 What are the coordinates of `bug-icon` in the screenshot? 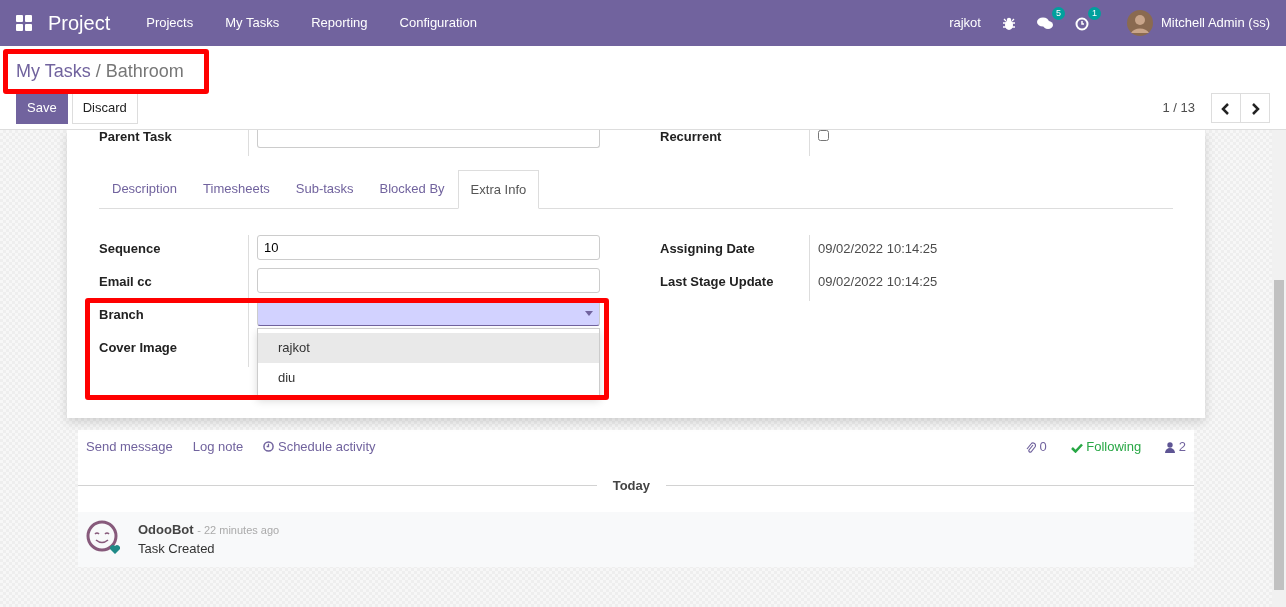 It's located at (1008, 23).